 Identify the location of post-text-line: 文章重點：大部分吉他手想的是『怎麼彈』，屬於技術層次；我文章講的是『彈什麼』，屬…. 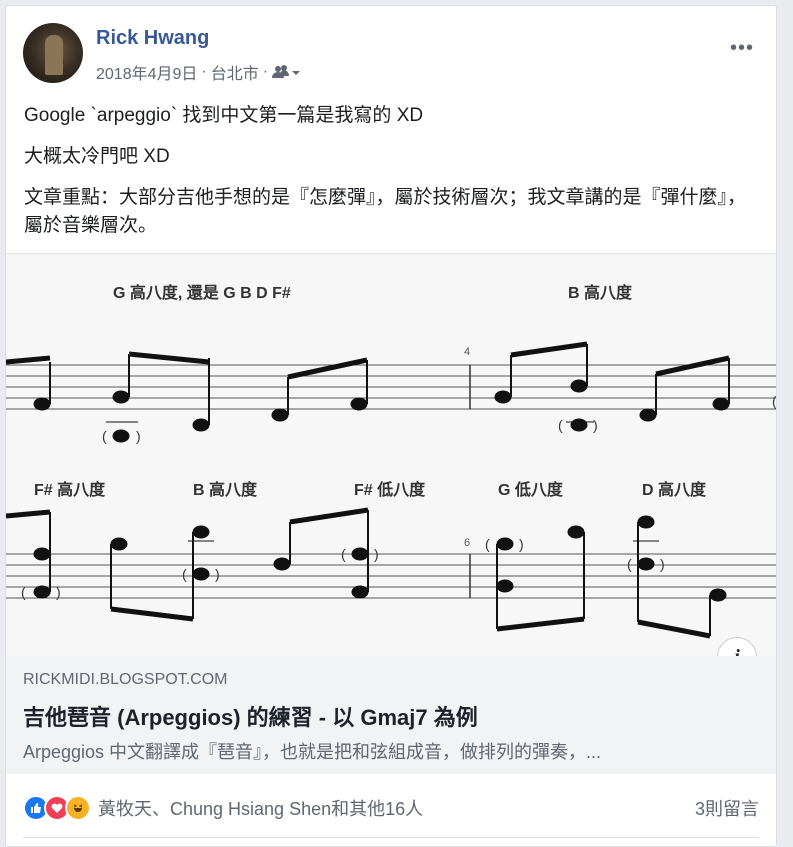
(385, 211).